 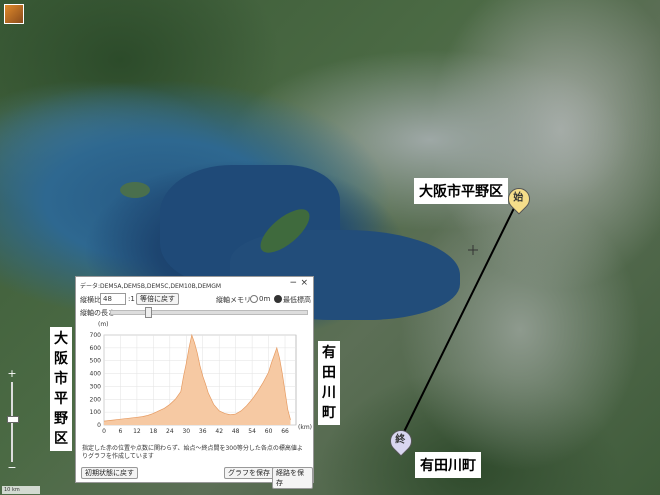 I want to click on start-vertical-label: 大阪市平野区, so click(x=61, y=389).